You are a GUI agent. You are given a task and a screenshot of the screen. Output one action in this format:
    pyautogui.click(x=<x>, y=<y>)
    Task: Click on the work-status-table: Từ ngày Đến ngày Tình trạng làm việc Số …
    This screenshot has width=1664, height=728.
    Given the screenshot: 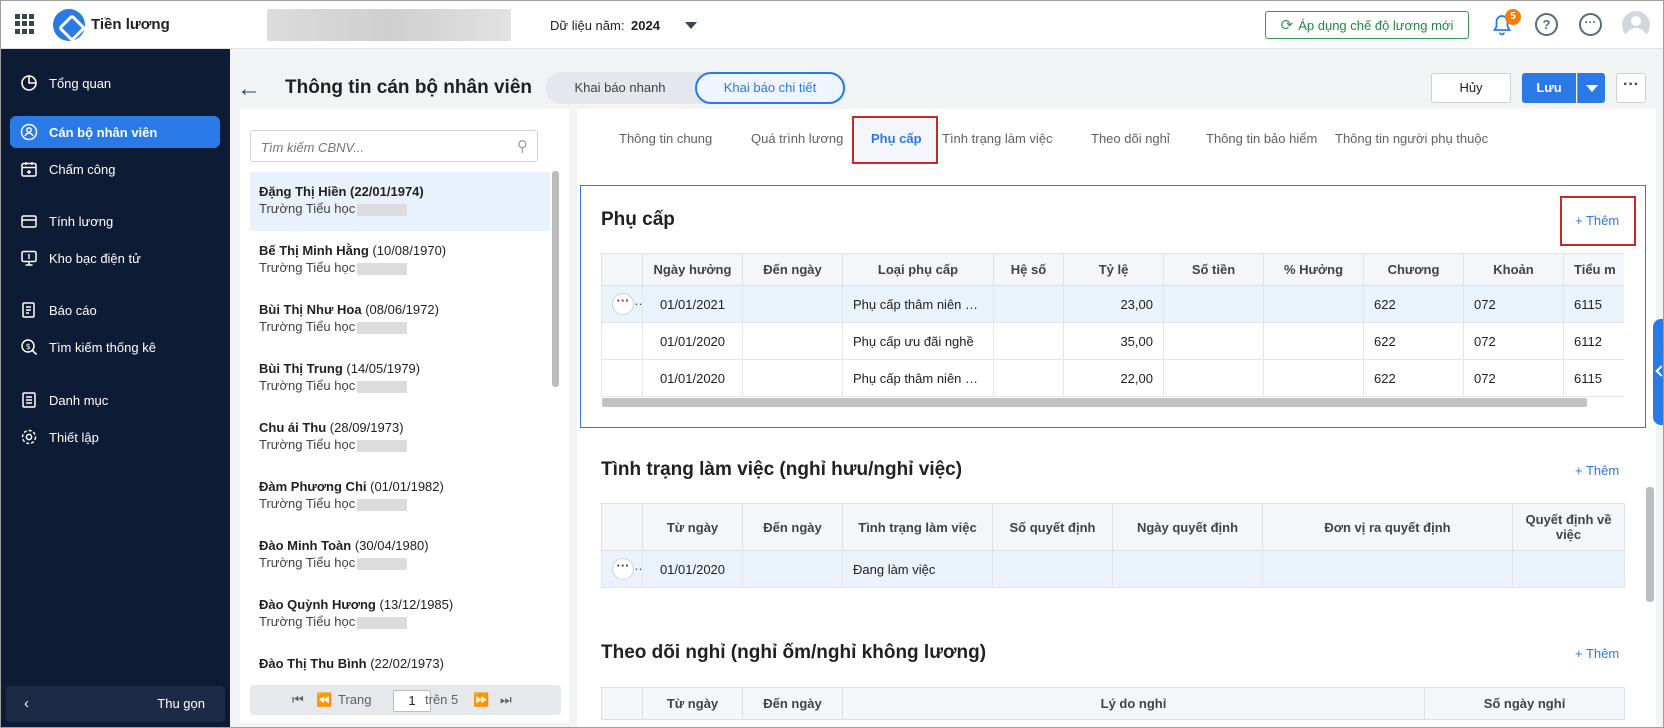 What is the action you would take?
    pyautogui.click(x=1113, y=545)
    